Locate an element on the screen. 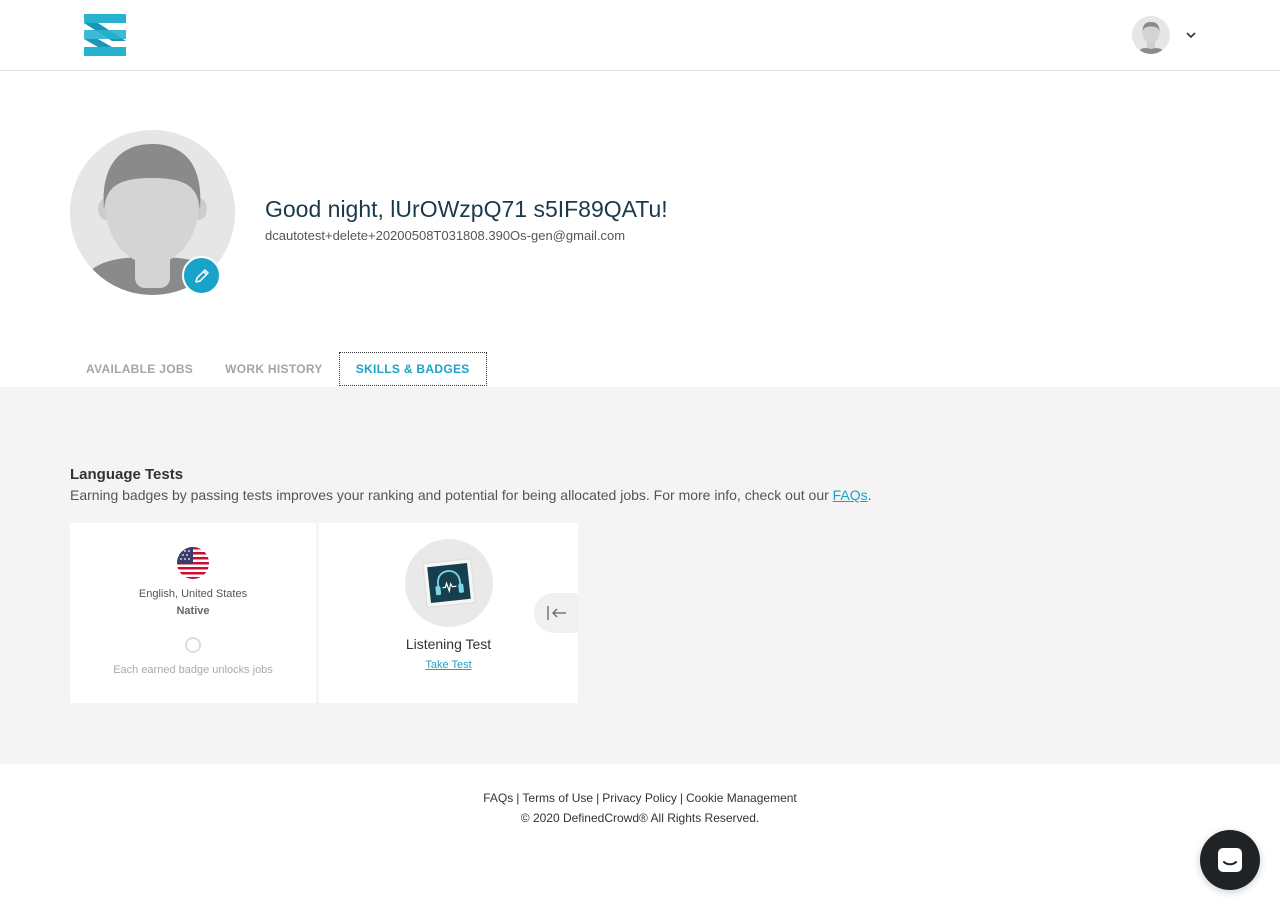 This screenshot has width=1280, height=910. edit-profile-button is located at coordinates (201, 275).